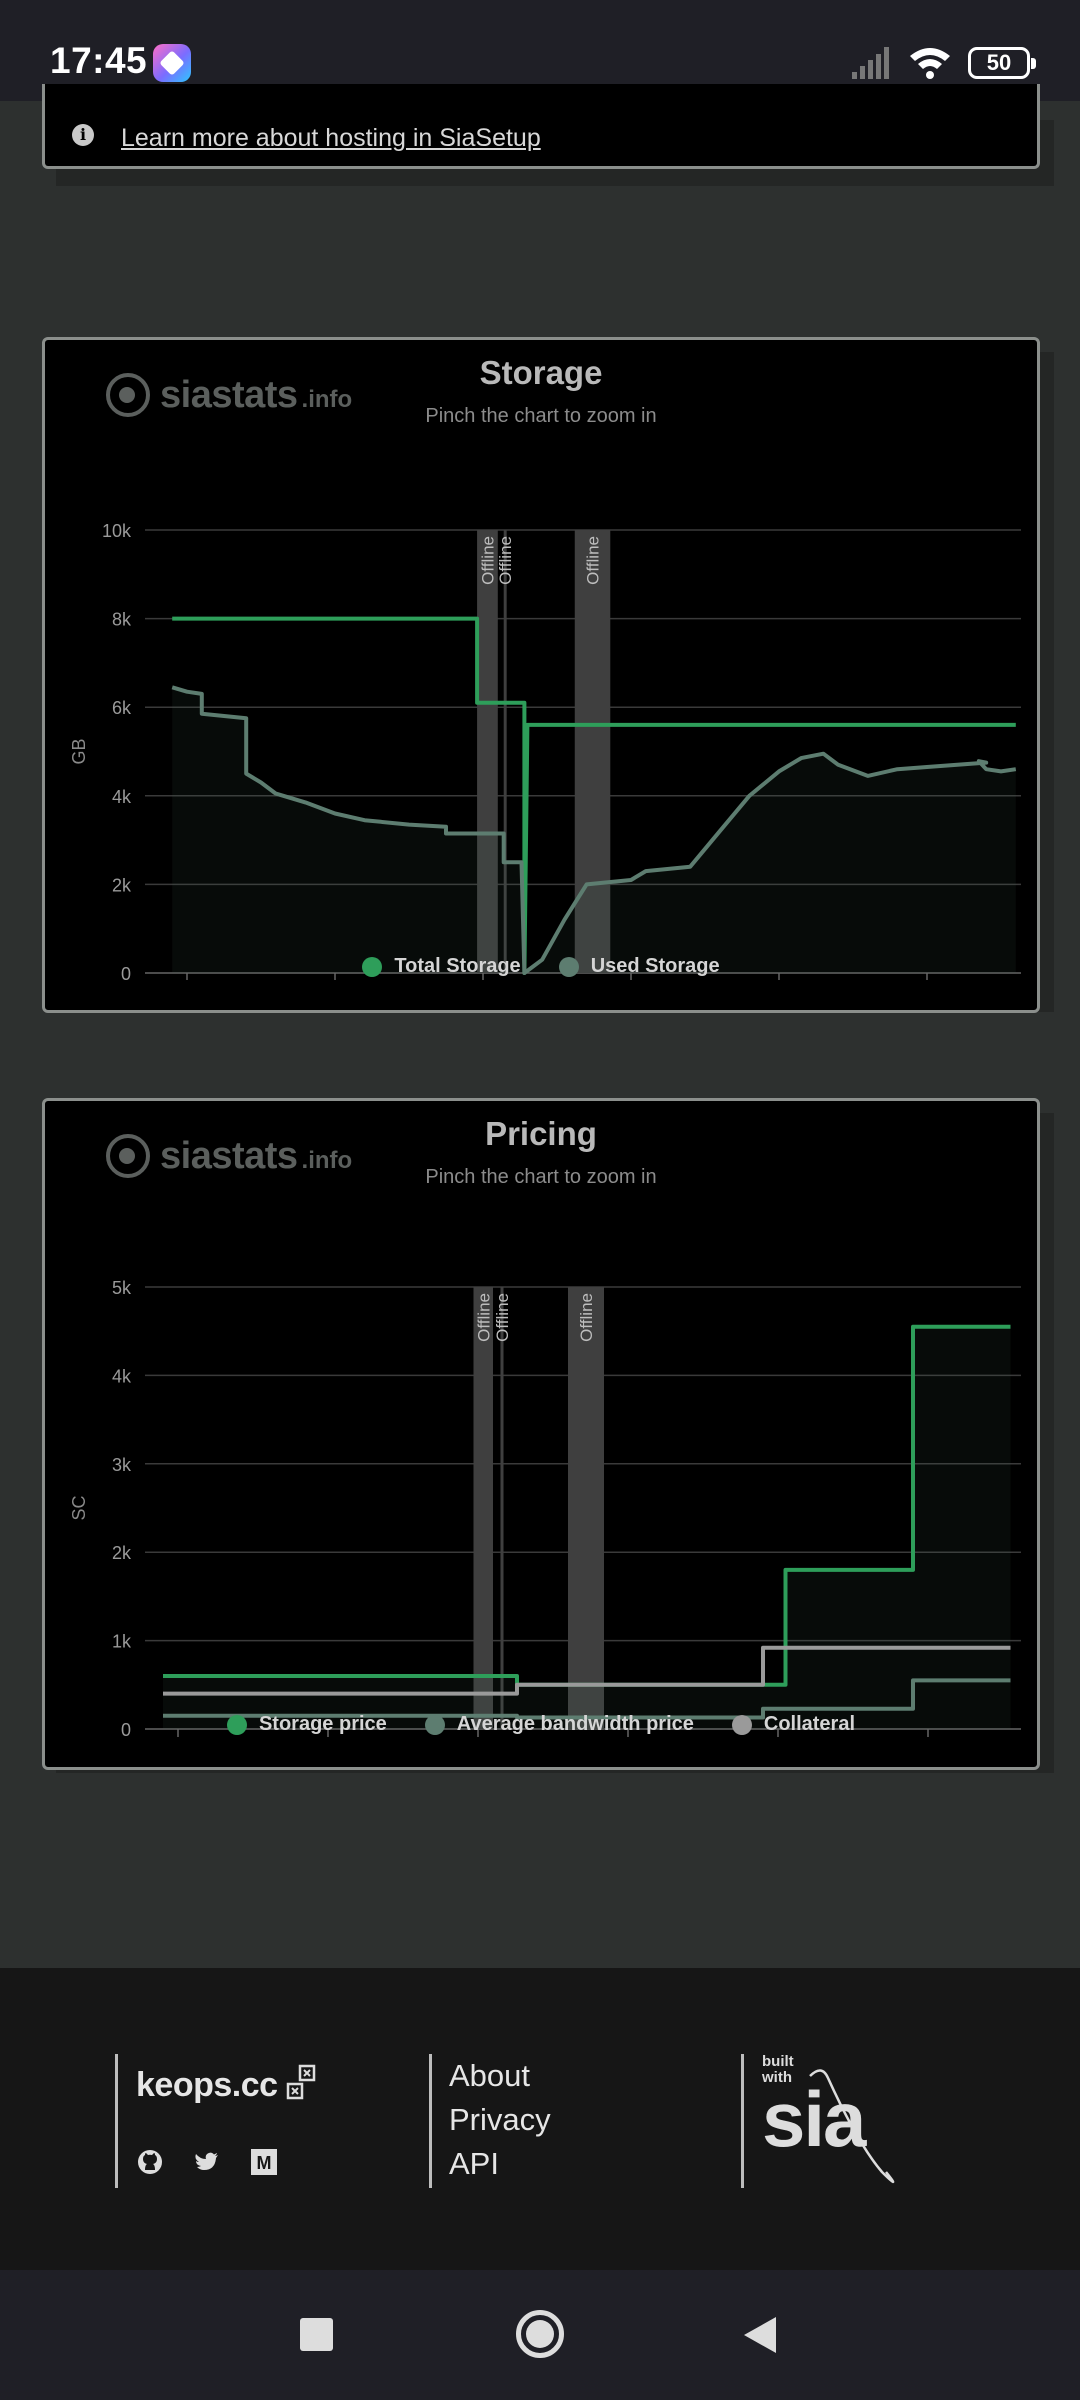 This screenshot has width=1080, height=2400. Describe the element at coordinates (122, 708) in the screenshot. I see `y-tick-label: 6k` at that location.